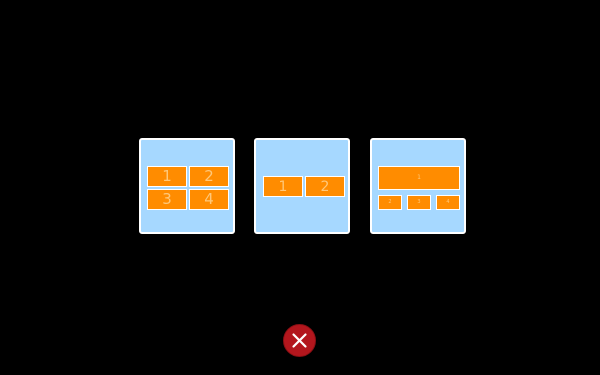 The height and width of the screenshot is (375, 600). I want to click on layout-option-quad: 1 2 3 4, so click(187, 186).